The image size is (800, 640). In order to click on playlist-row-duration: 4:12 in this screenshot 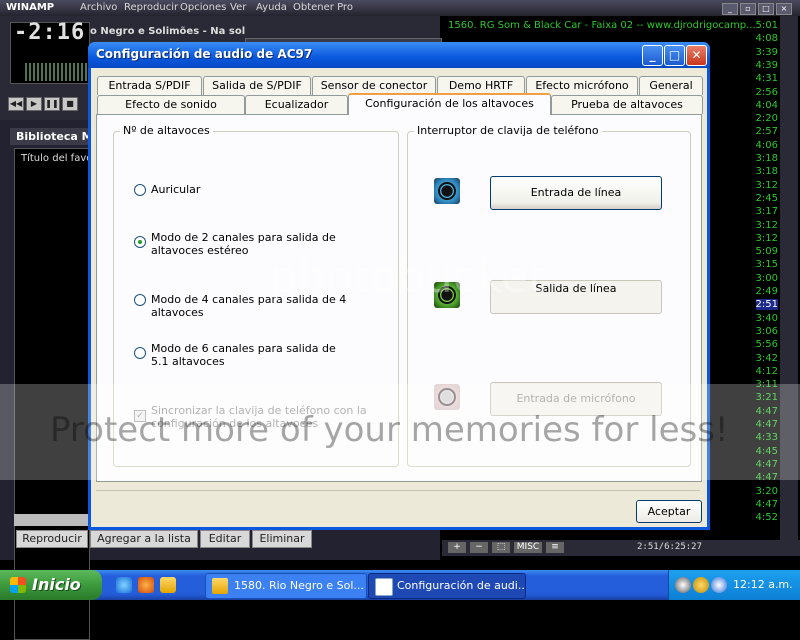, I will do `click(766, 371)`.